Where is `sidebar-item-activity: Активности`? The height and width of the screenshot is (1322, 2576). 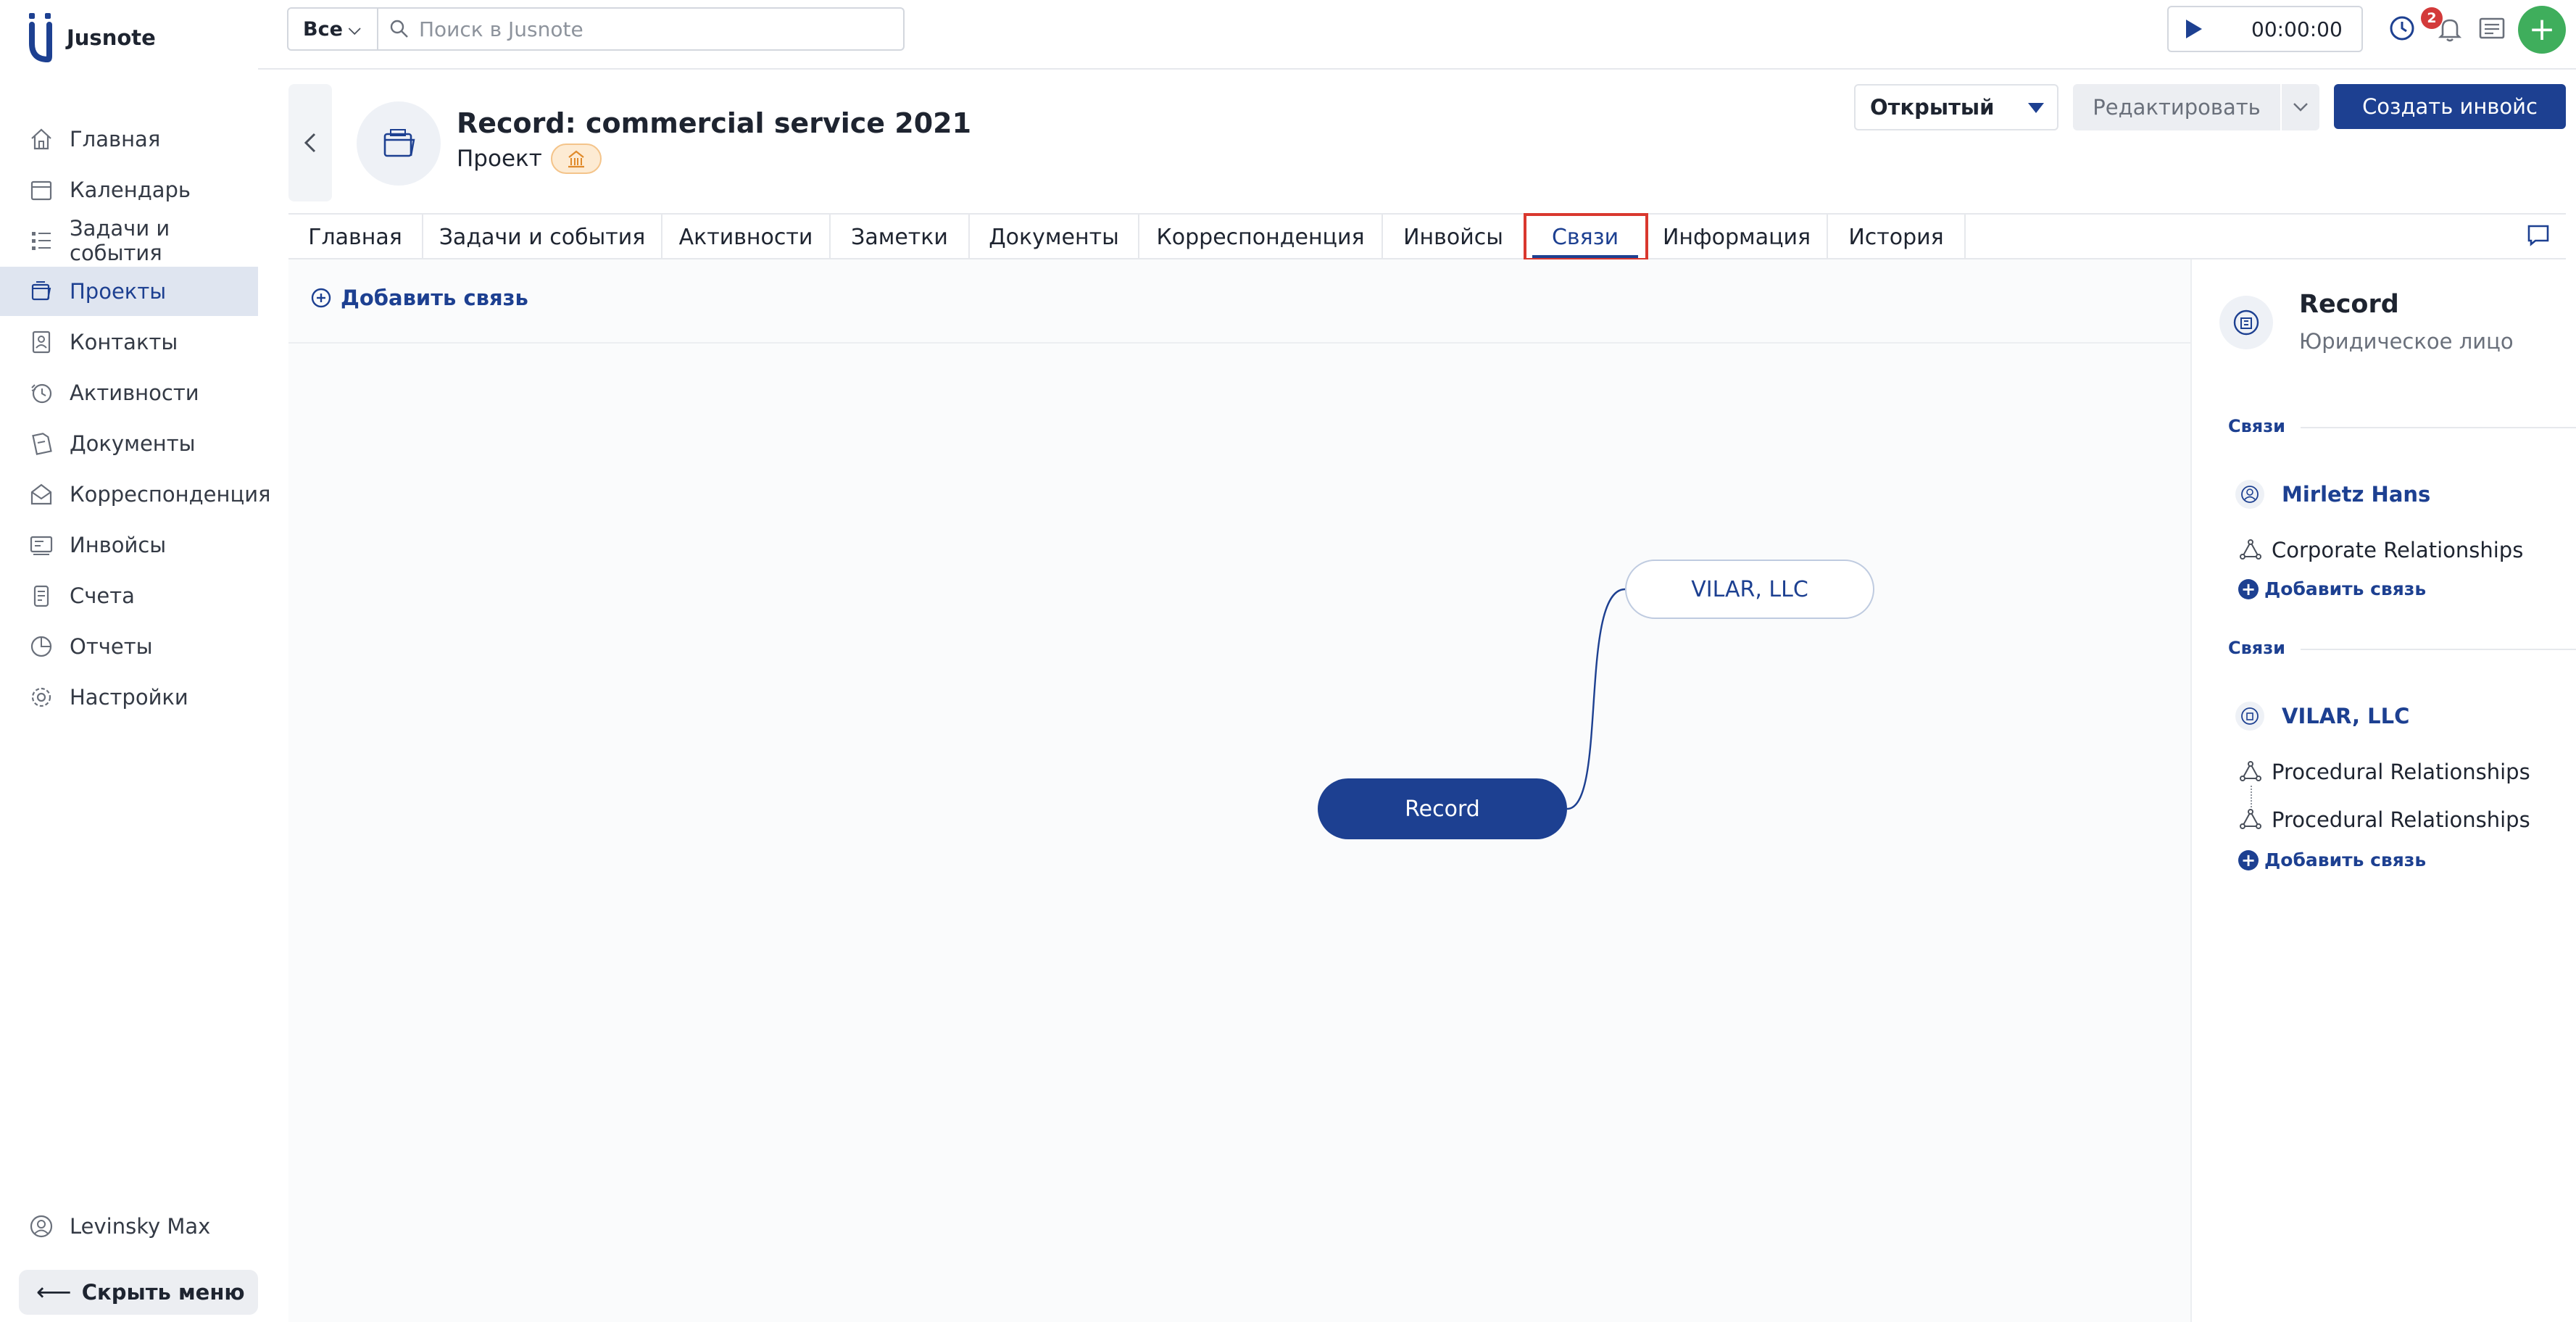
sidebar-item-activity: Активности is located at coordinates (129, 392).